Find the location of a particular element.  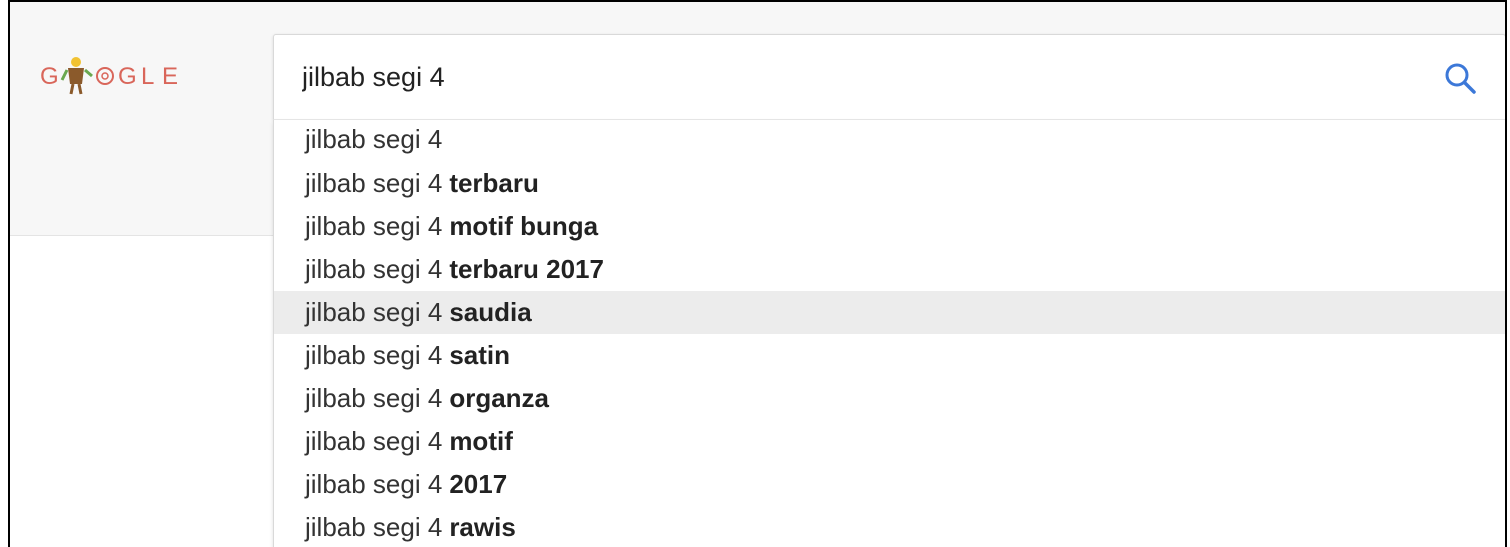

suggestion-completion: terbaru 2017 is located at coordinates (526, 269).